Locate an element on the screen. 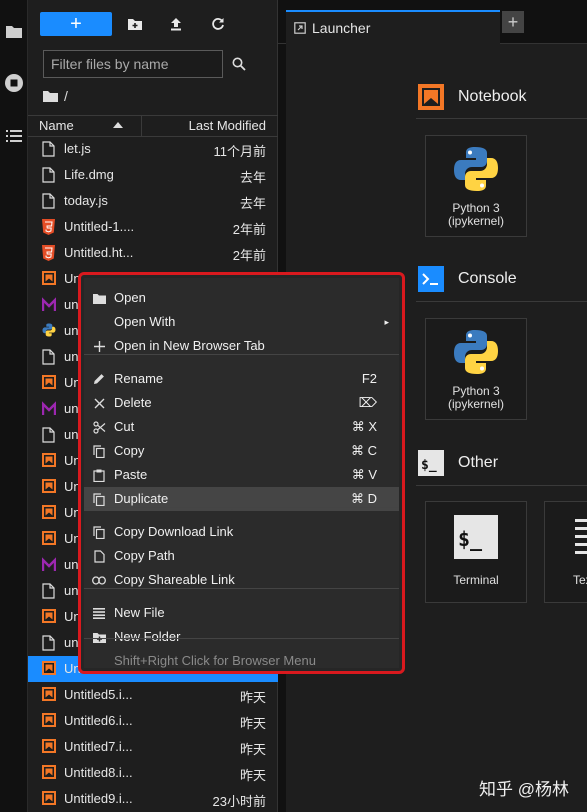  menu-item-shift-right-click-for-browser-menu: Shift+Right Click for Browser Menu is located at coordinates (241, 661).